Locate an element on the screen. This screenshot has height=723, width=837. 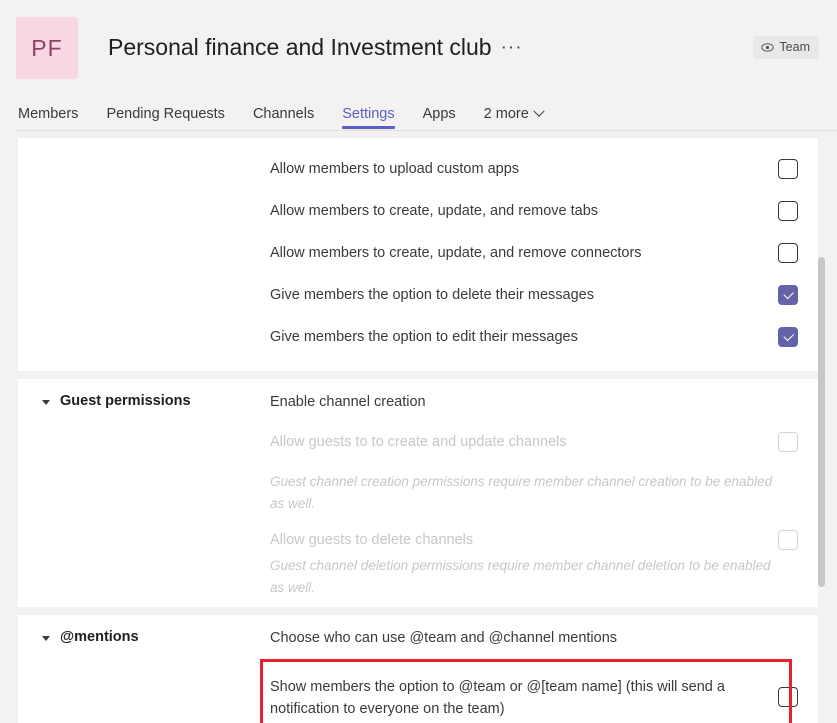
setting-label: Allow members to upload custom apps is located at coordinates (395, 169).